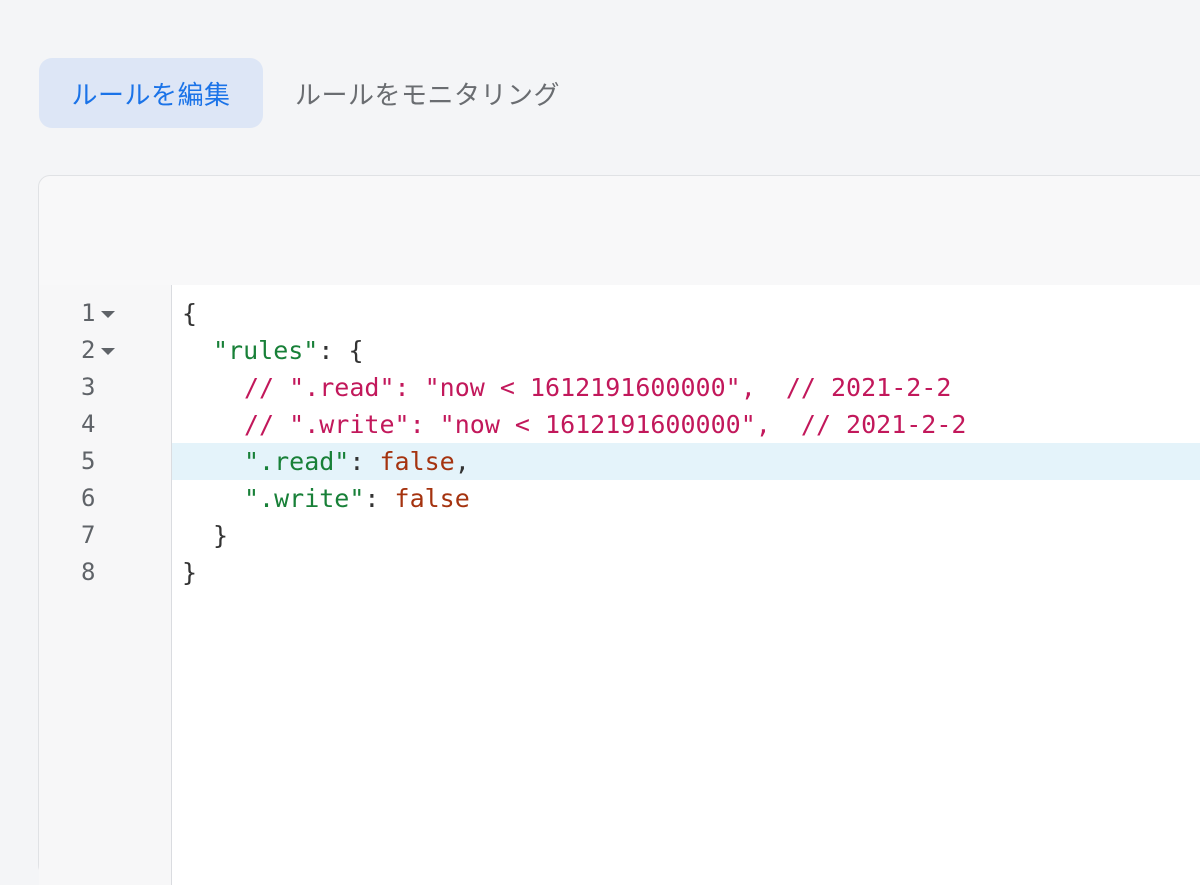  I want to click on line-number: 4, so click(88, 424).